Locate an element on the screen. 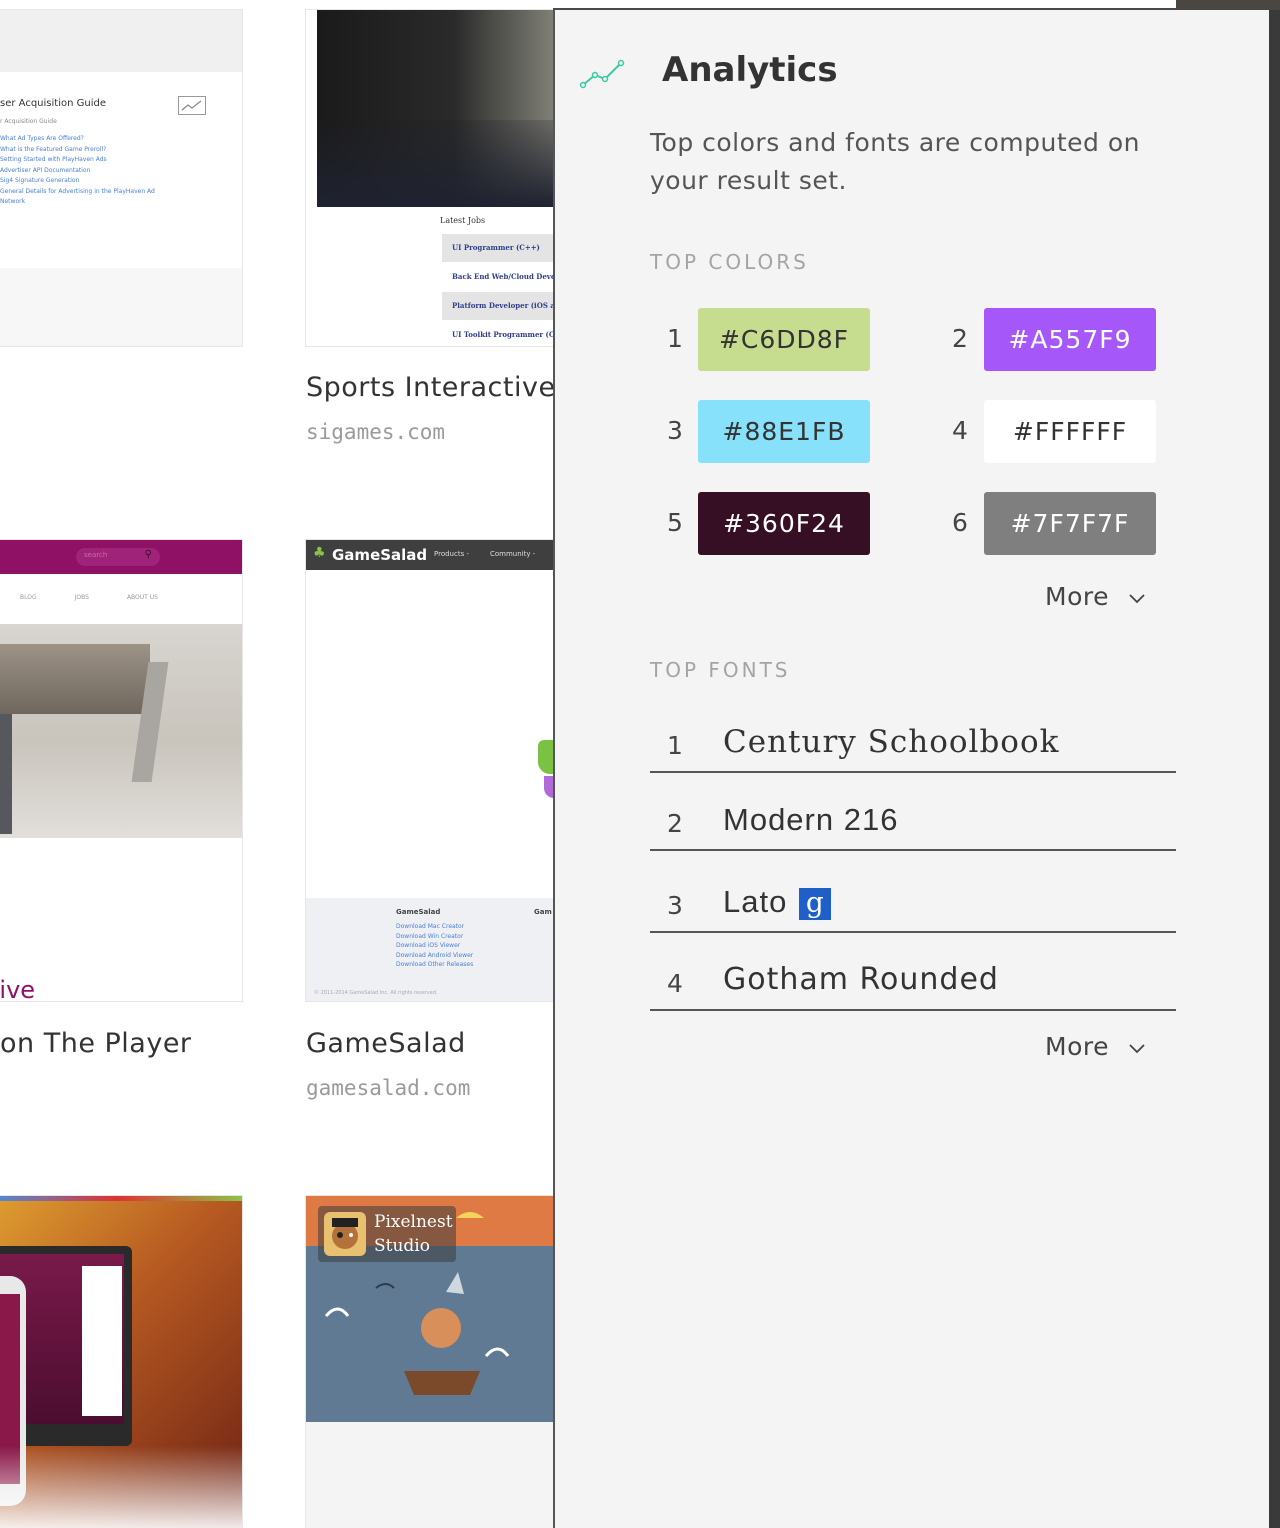 The width and height of the screenshot is (1280, 1528). font-rank: 1 is located at coordinates (675, 745).